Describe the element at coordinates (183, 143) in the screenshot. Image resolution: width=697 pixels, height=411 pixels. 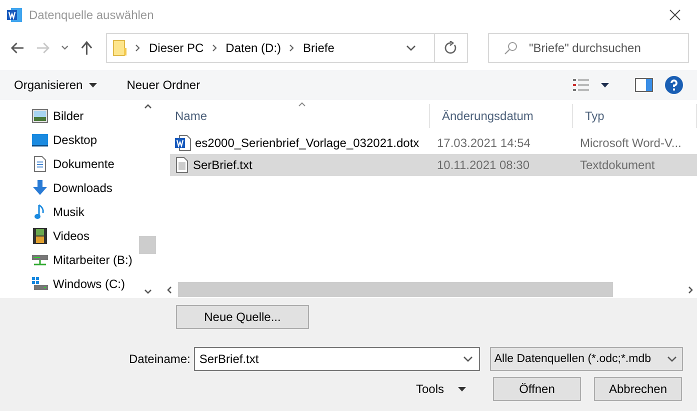
I see `word-file-icon` at that location.